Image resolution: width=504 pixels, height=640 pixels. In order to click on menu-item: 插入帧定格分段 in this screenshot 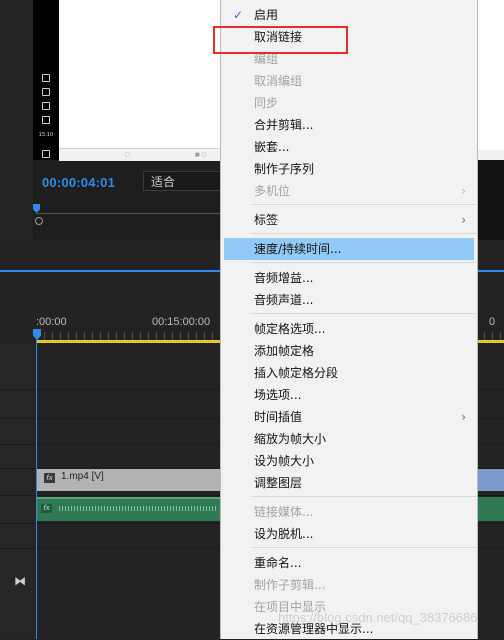, I will do `click(349, 373)`.